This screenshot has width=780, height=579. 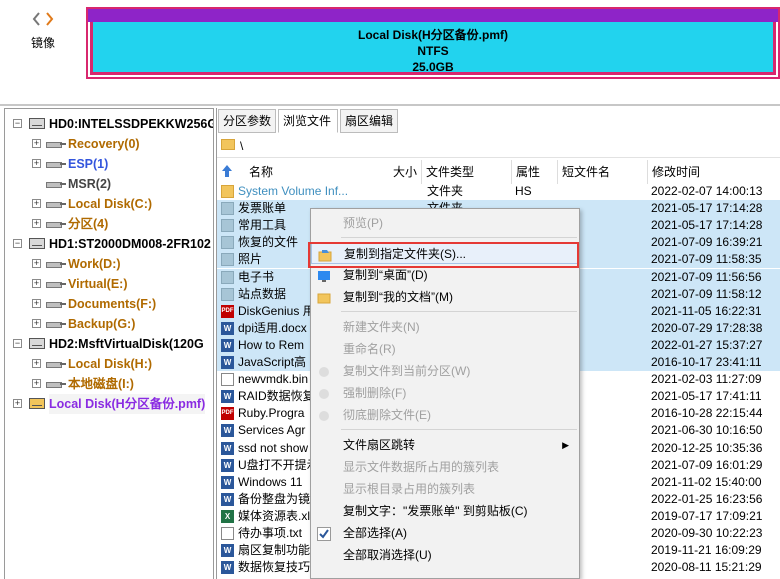 I want to click on file-name: 照片, so click(x=250, y=259).